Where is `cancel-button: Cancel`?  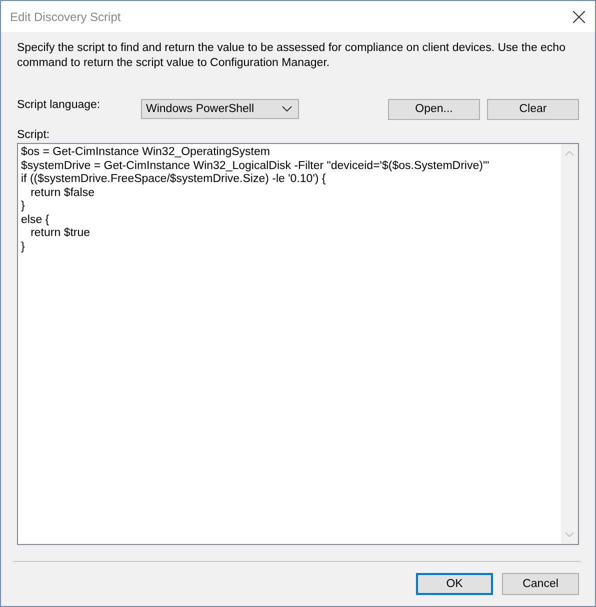
cancel-button: Cancel is located at coordinates (540, 584).